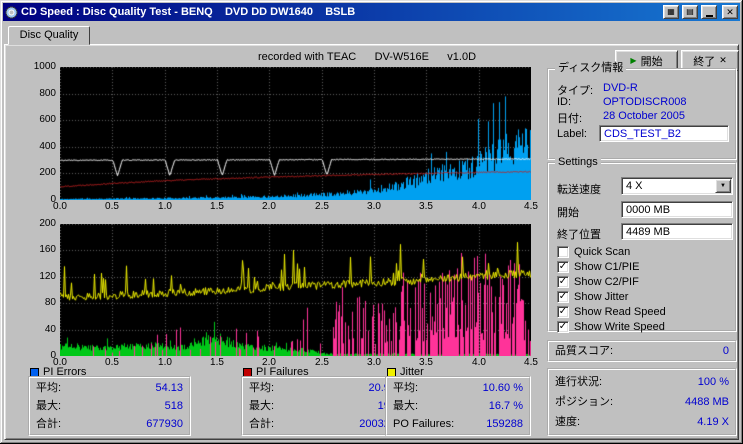 Image resolution: width=743 pixels, height=444 pixels. Describe the element at coordinates (677, 209) in the screenshot. I see `start-position-field: 0000 MB` at that location.